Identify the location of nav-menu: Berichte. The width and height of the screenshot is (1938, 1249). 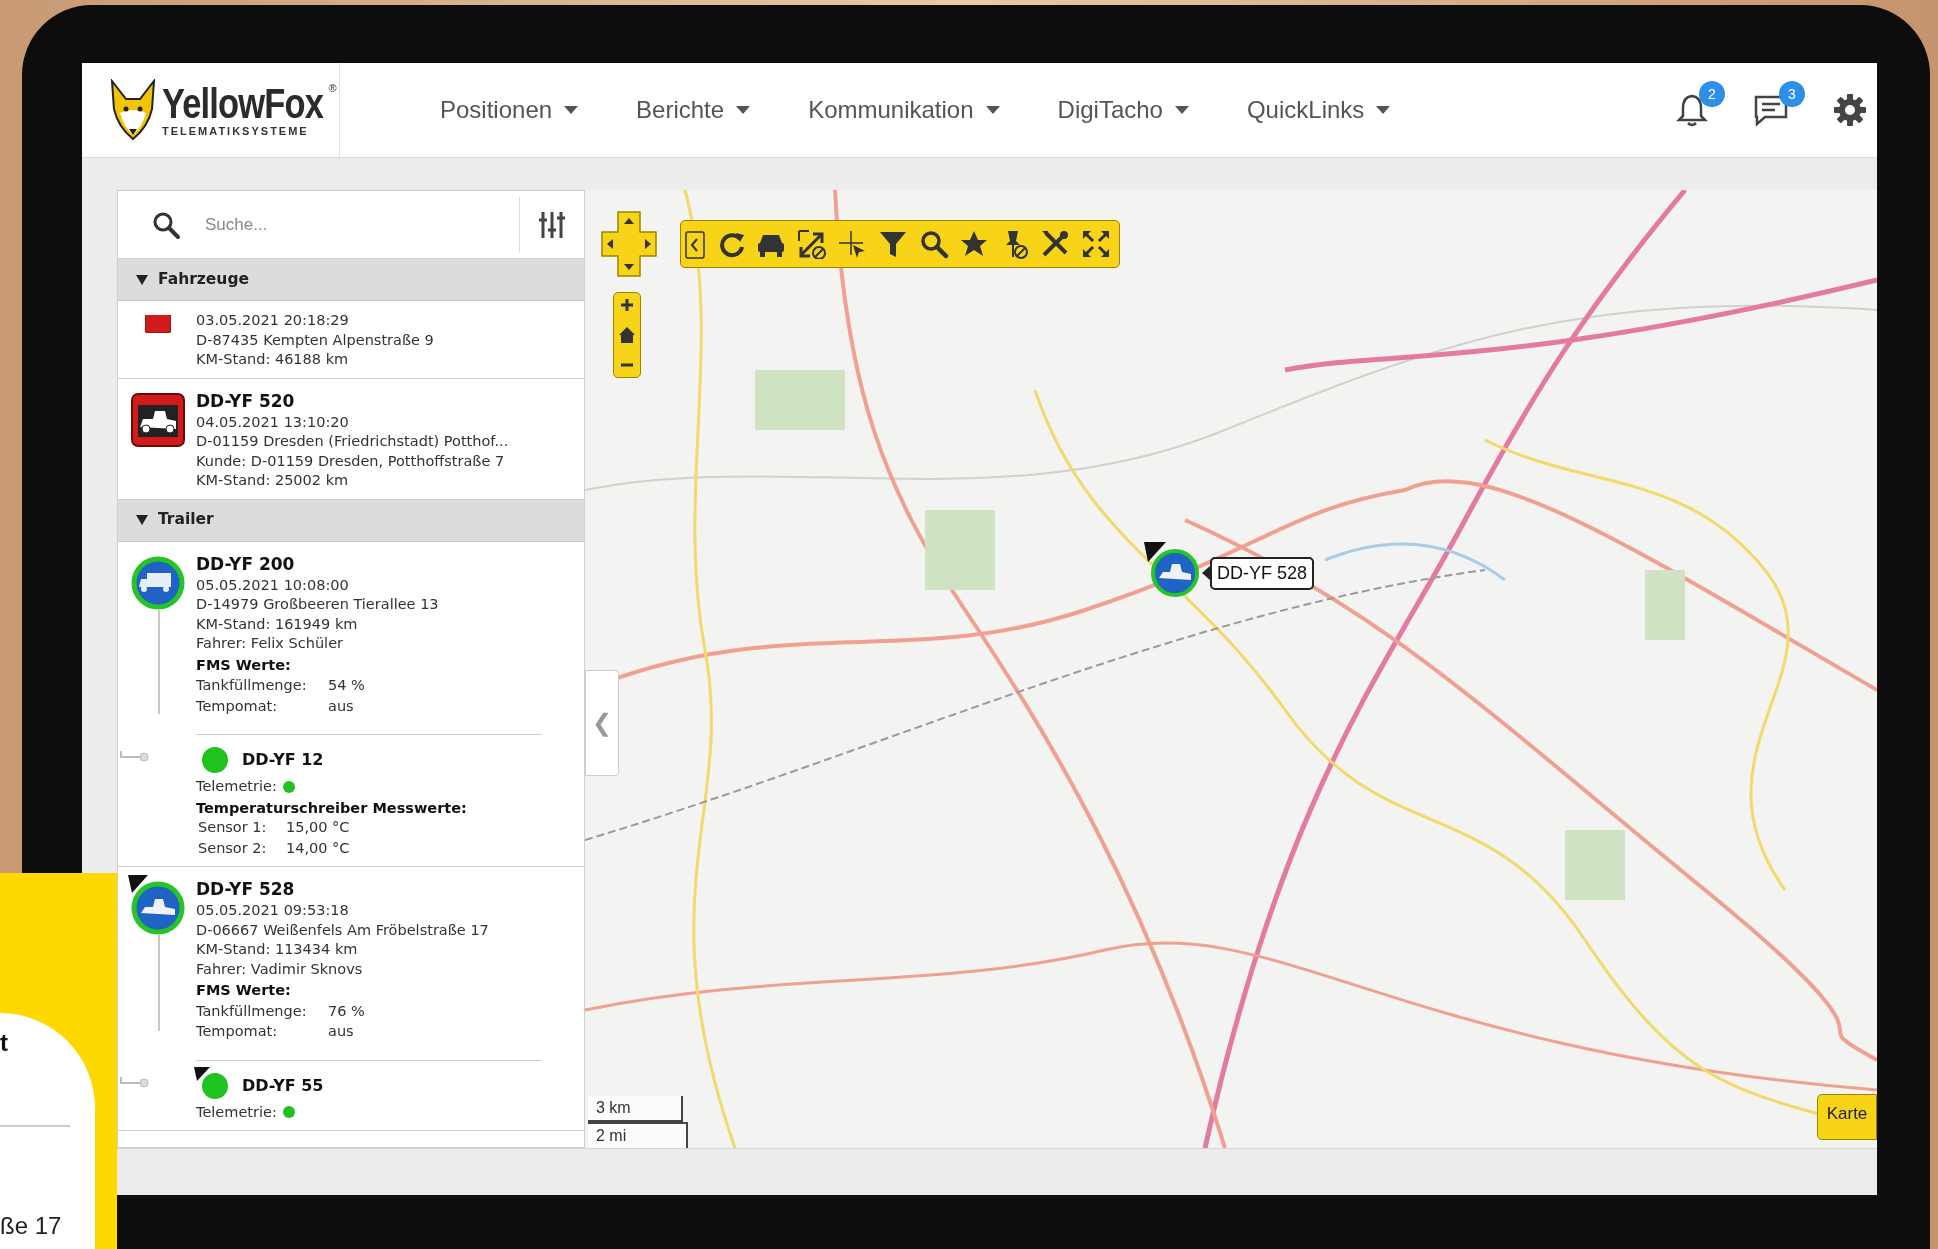
(693, 110).